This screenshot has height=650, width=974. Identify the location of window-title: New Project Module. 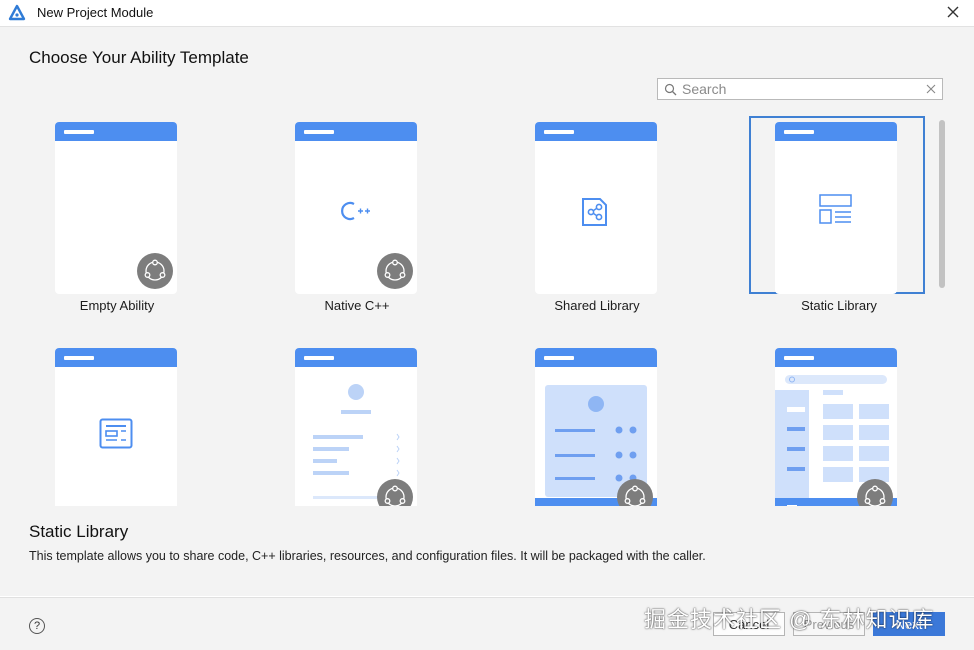
(95, 12).